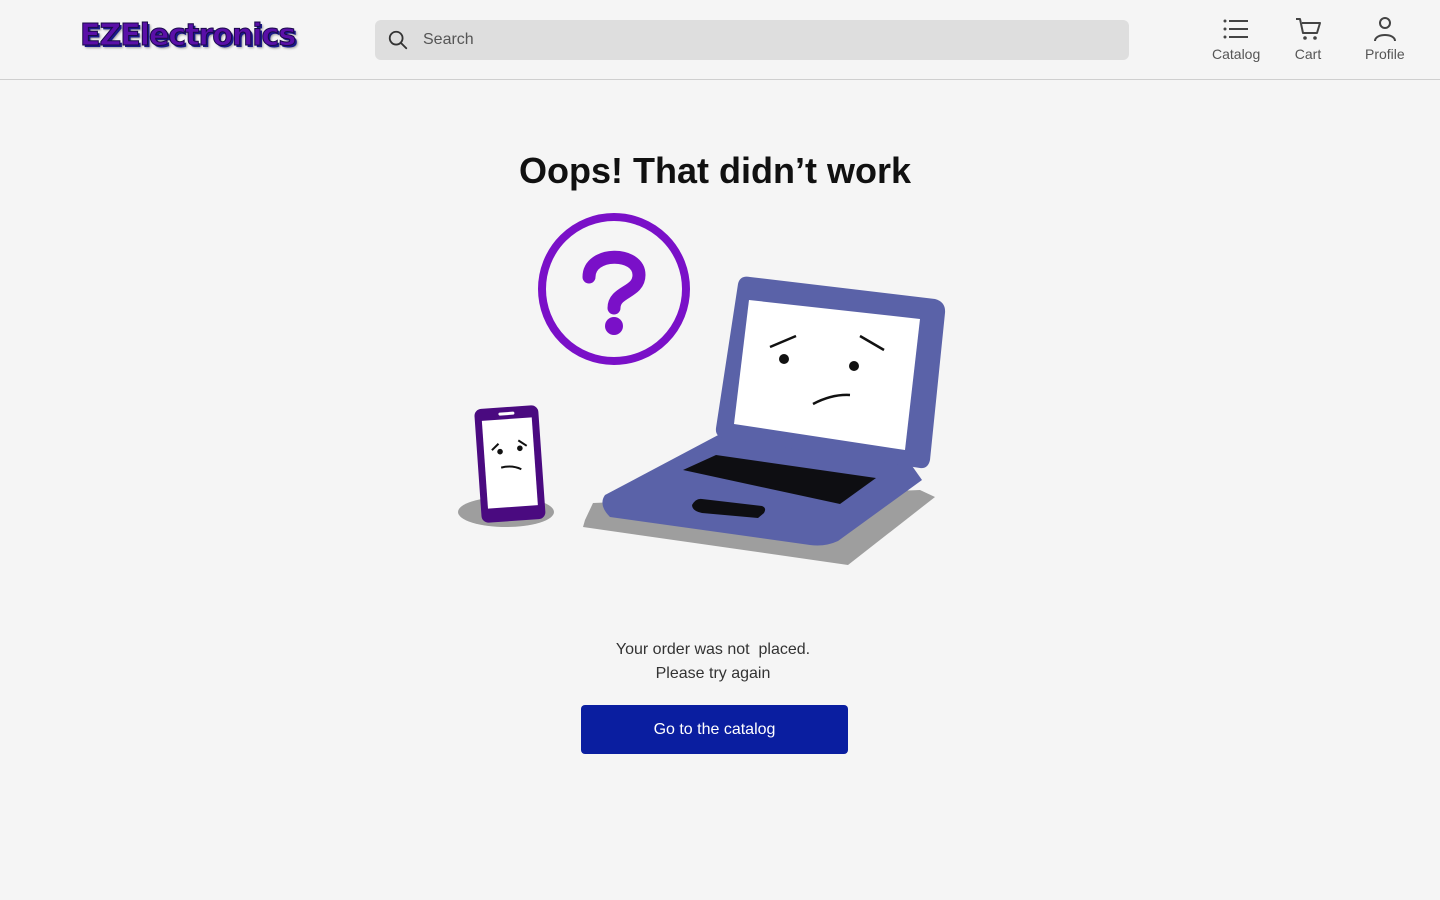  What do you see at coordinates (614, 289) in the screenshot?
I see `question-mark-icon` at bounding box center [614, 289].